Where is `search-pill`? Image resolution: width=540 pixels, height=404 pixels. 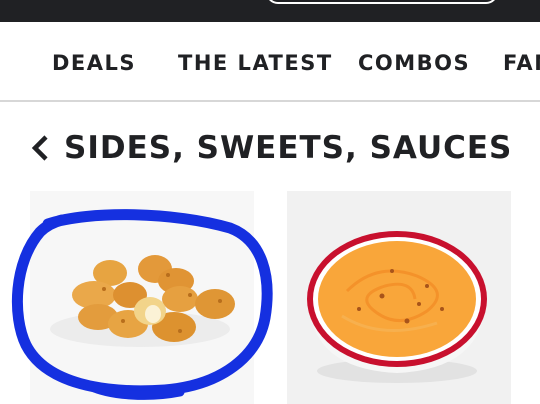
search-pill is located at coordinates (382, 2).